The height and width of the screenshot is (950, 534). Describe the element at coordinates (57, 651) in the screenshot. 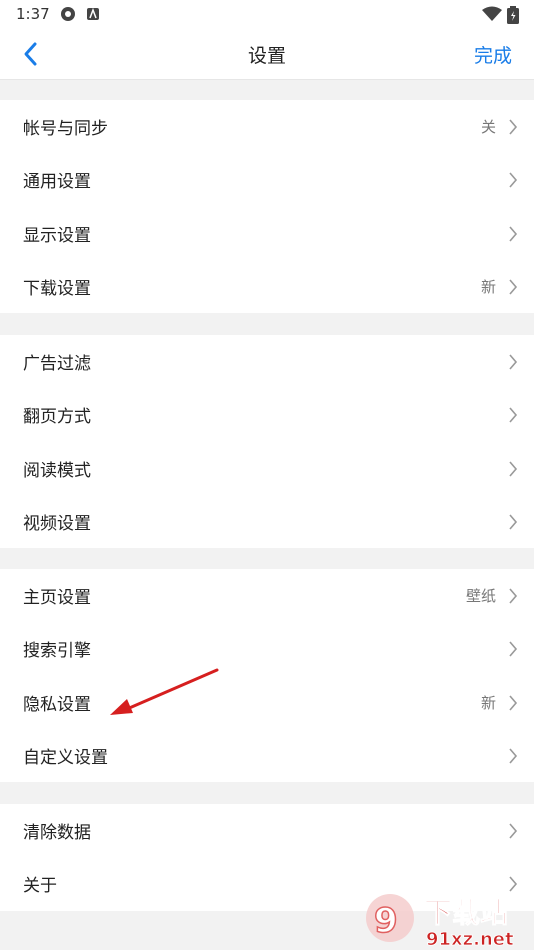

I see `row-label: 搜索引擎` at that location.